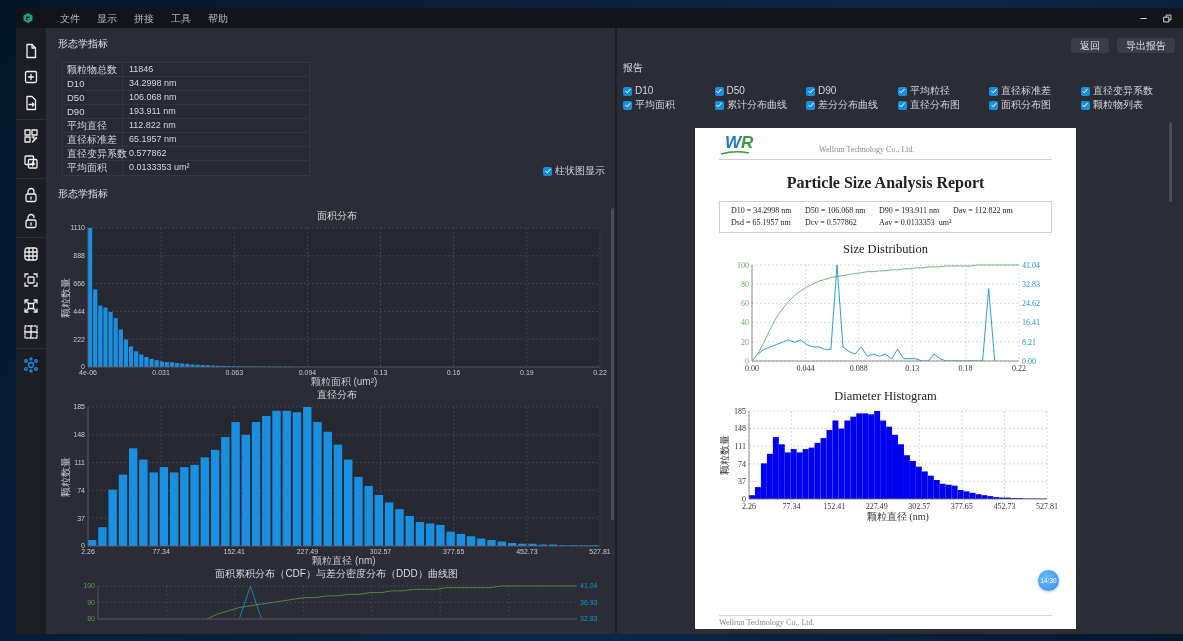  I want to click on axis-title: 颗粒面积 (um²), so click(344, 381).